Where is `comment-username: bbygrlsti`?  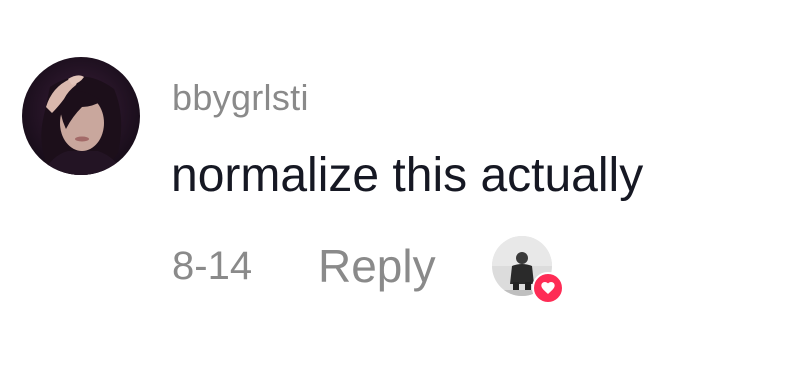
comment-username: bbygrlsti is located at coordinates (240, 98).